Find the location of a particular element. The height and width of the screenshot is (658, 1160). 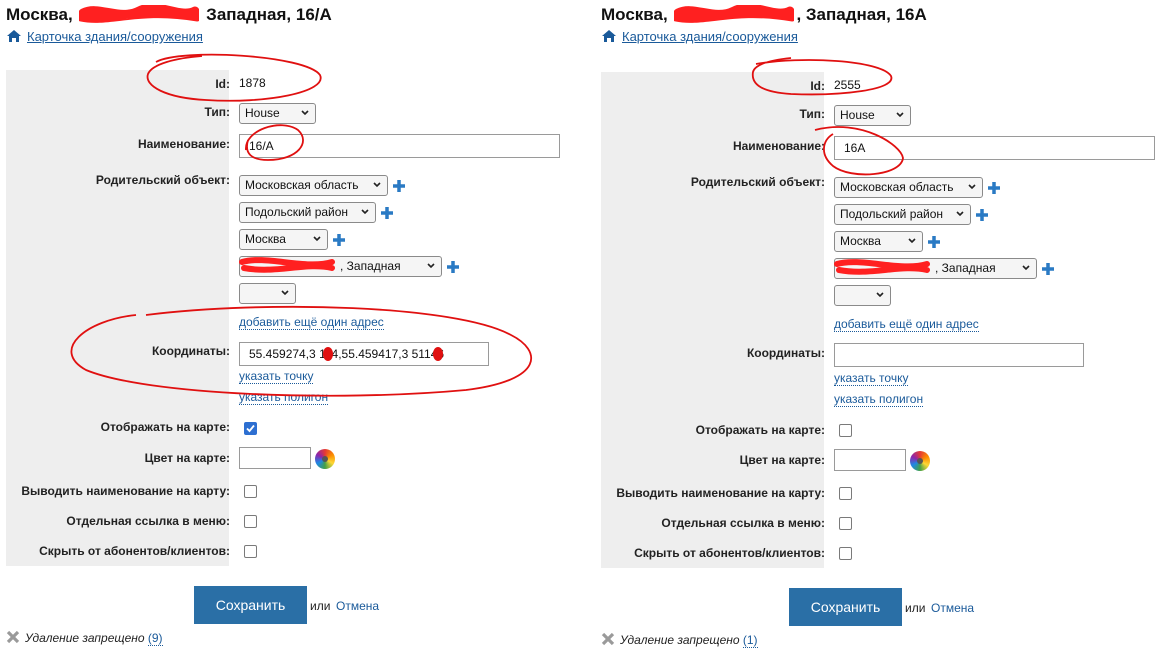

coords-field: 55.459274,3 114,55.459417,3 51146 is located at coordinates (364, 354).